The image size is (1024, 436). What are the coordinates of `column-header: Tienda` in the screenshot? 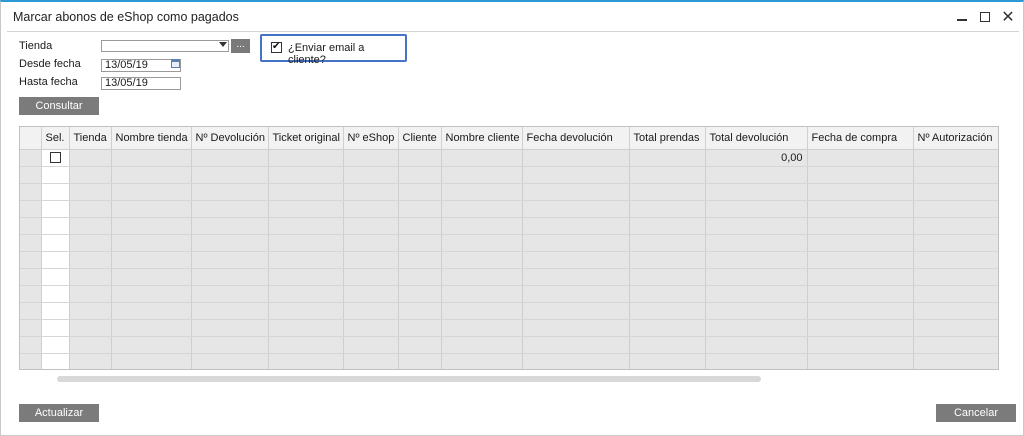 It's located at (90, 138).